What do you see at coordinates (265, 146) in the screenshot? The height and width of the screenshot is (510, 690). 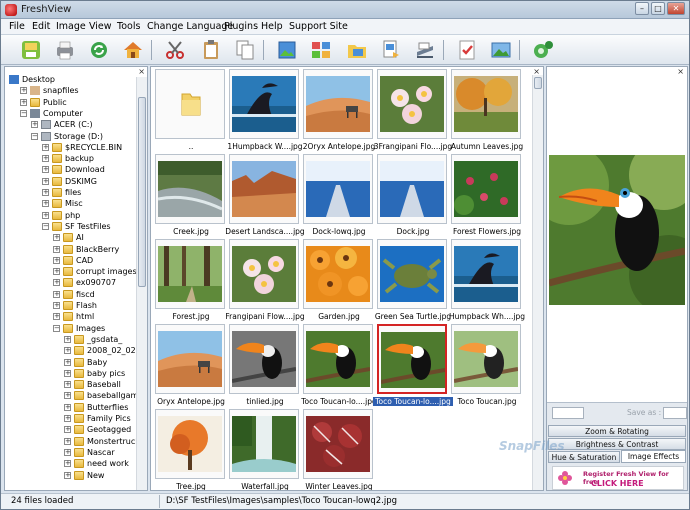 I see `thumbnail-caption: 1Humpback W....jpg` at bounding box center [265, 146].